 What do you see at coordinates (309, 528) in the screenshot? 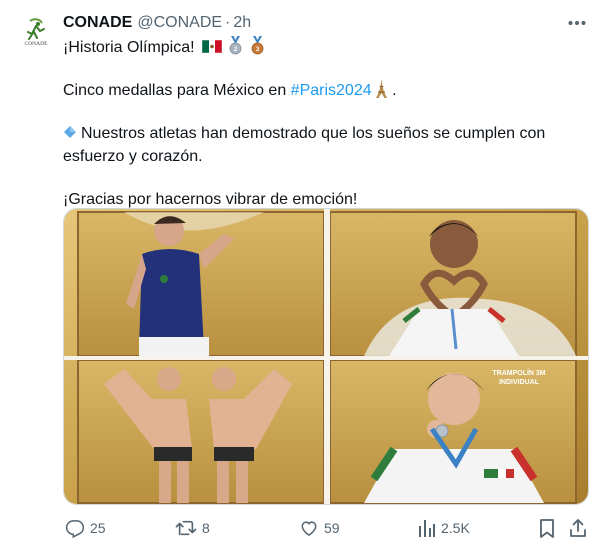
I see `like-icon` at bounding box center [309, 528].